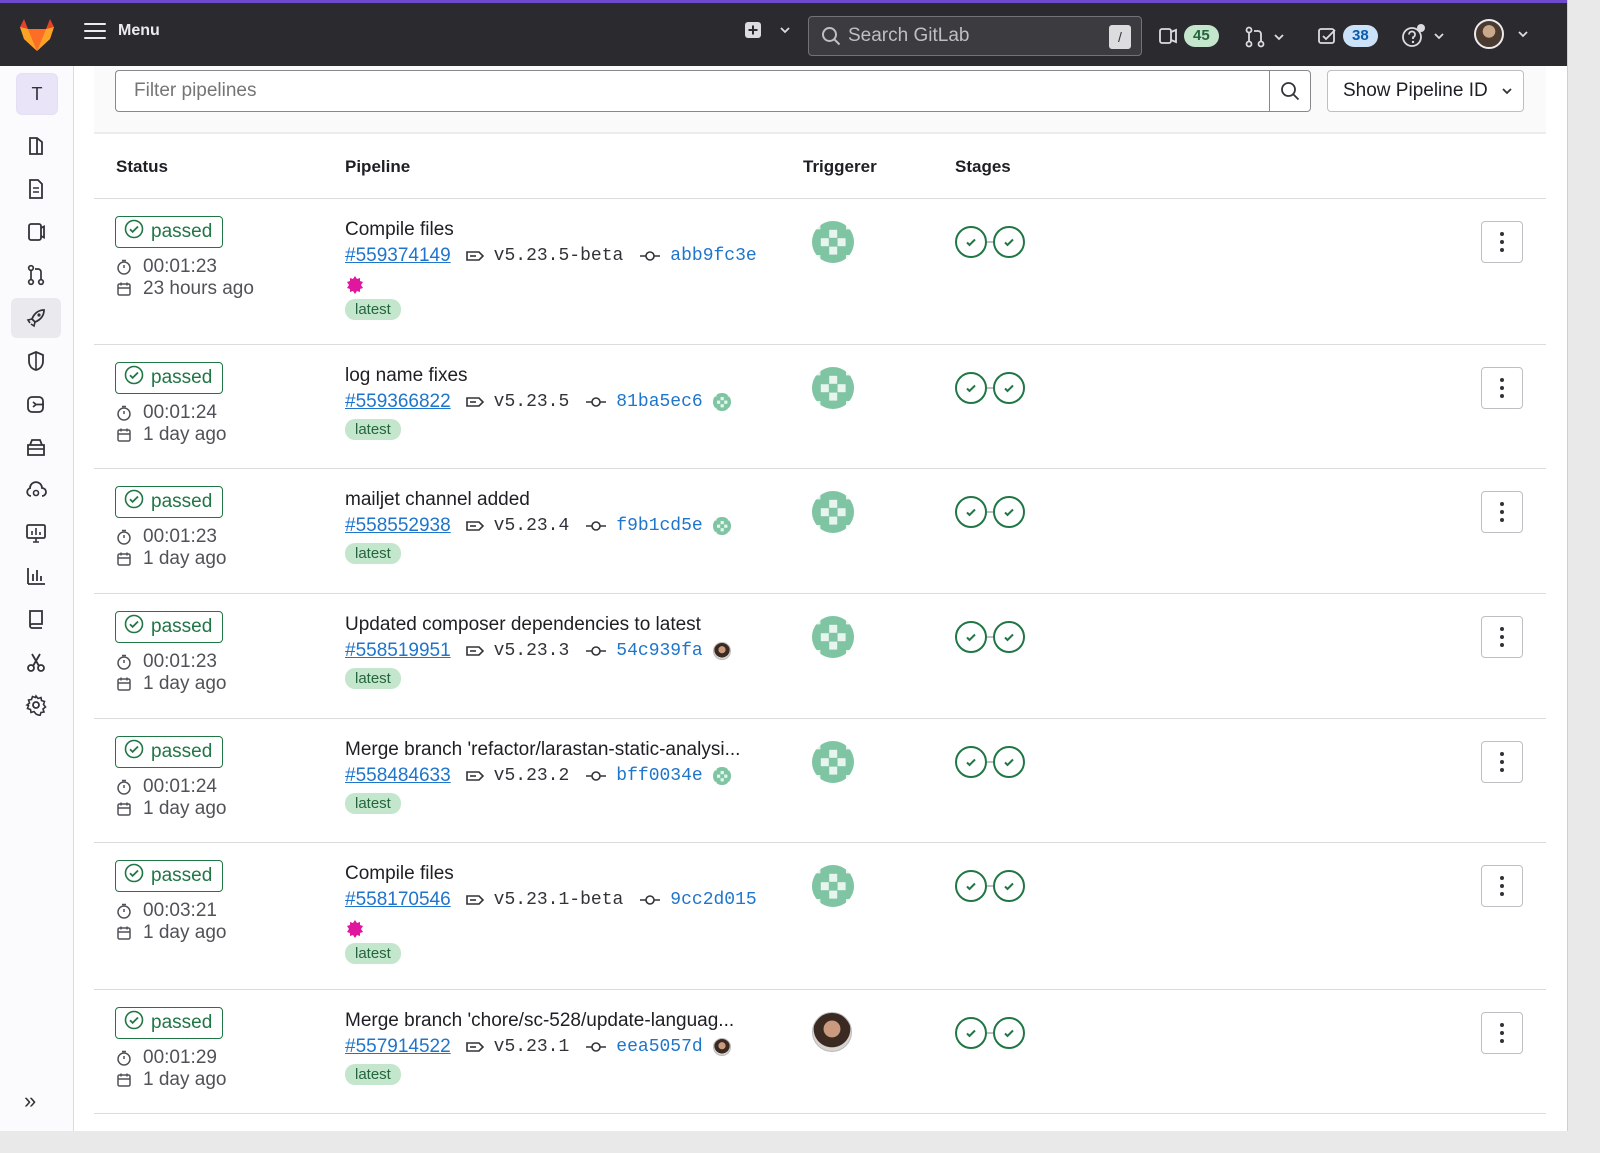  Describe the element at coordinates (36, 490) in the screenshot. I see `sidebar-item-infrastructure` at that location.